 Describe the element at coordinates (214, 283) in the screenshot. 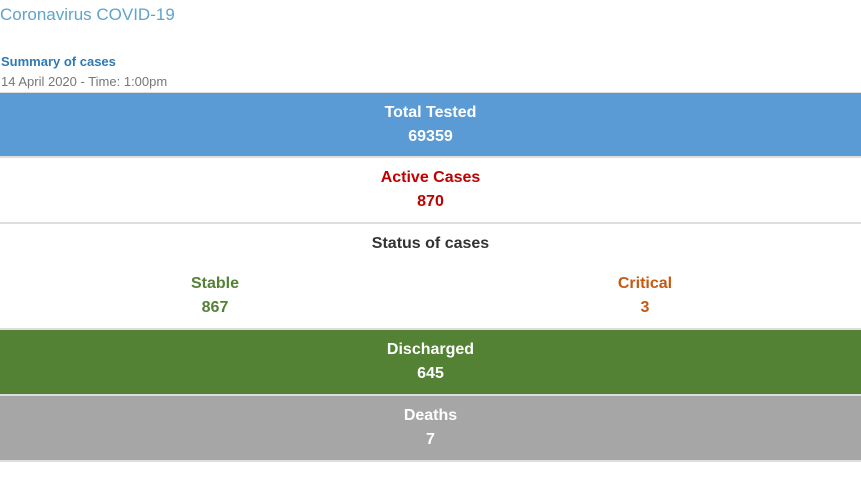

I see `stable-label: Stable` at that location.